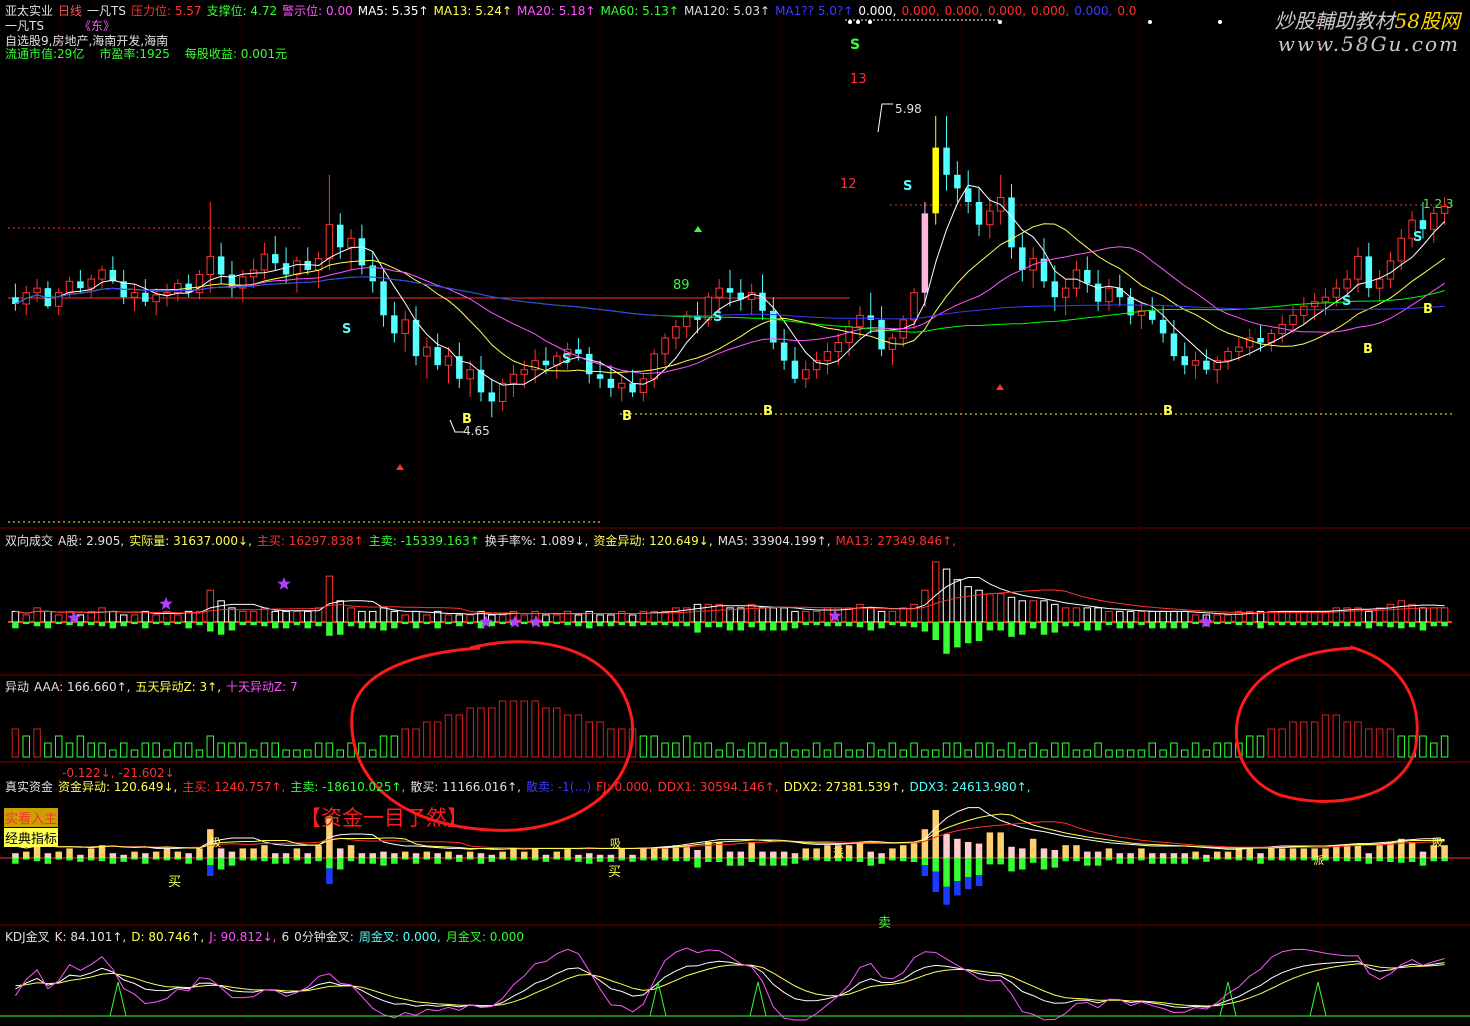 The width and height of the screenshot is (1470, 1026). I want to click on volume-panel-name: 双向成交, so click(29, 541).